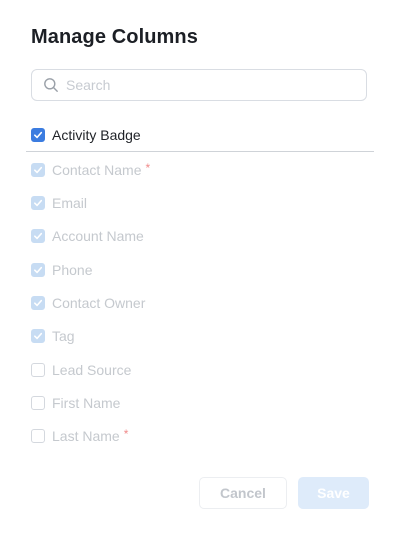 This screenshot has height=547, width=402. Describe the element at coordinates (70, 203) in the screenshot. I see `column-label: Email` at that location.